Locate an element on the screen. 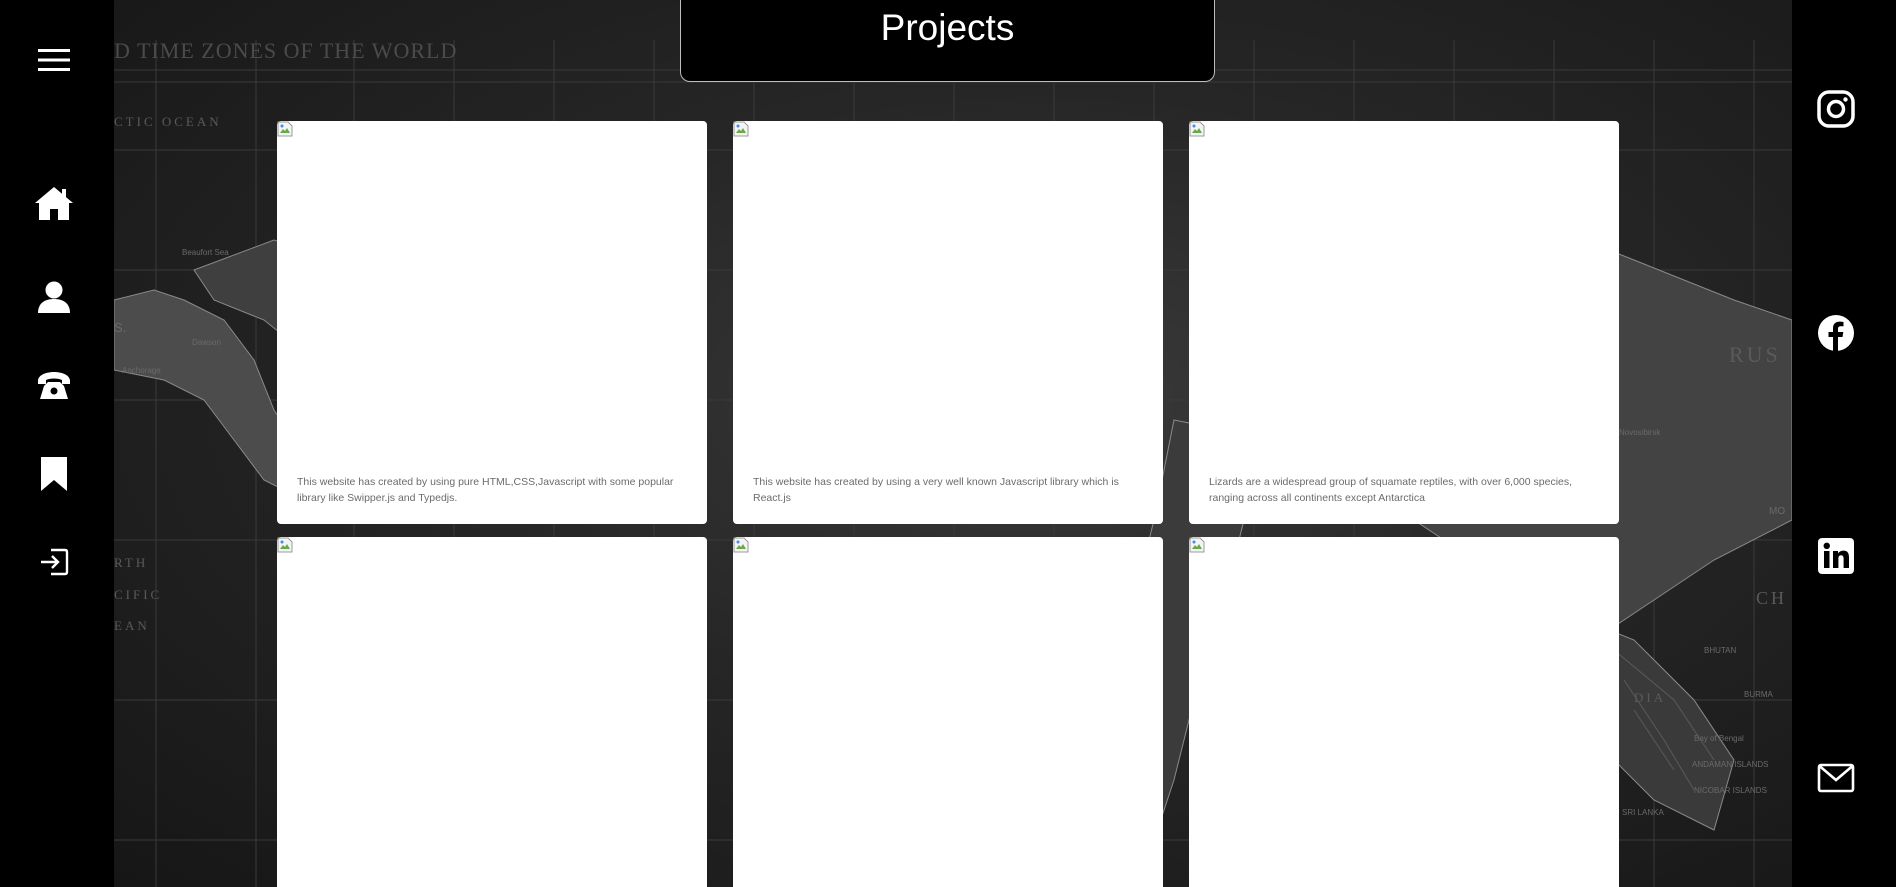 The image size is (1896, 887). map-label-russia: RUS is located at coordinates (1755, 354).